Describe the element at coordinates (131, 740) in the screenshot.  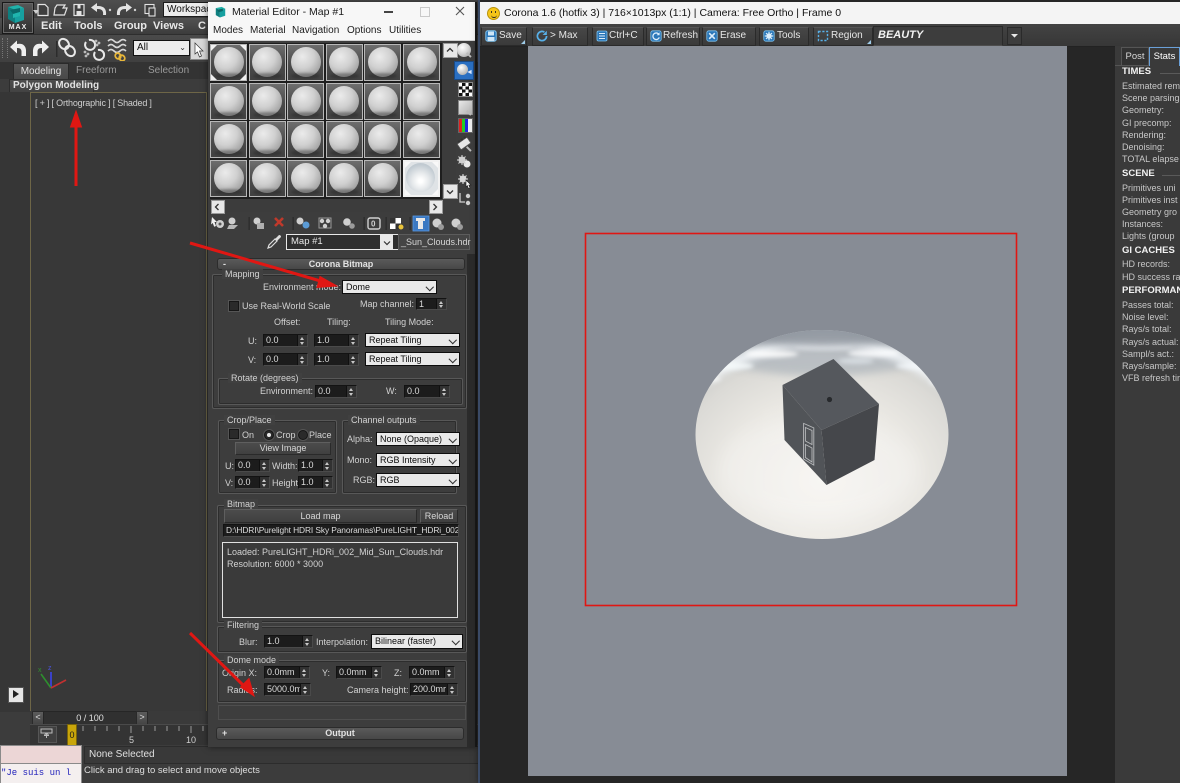
I see `svg-text: 5` at that location.